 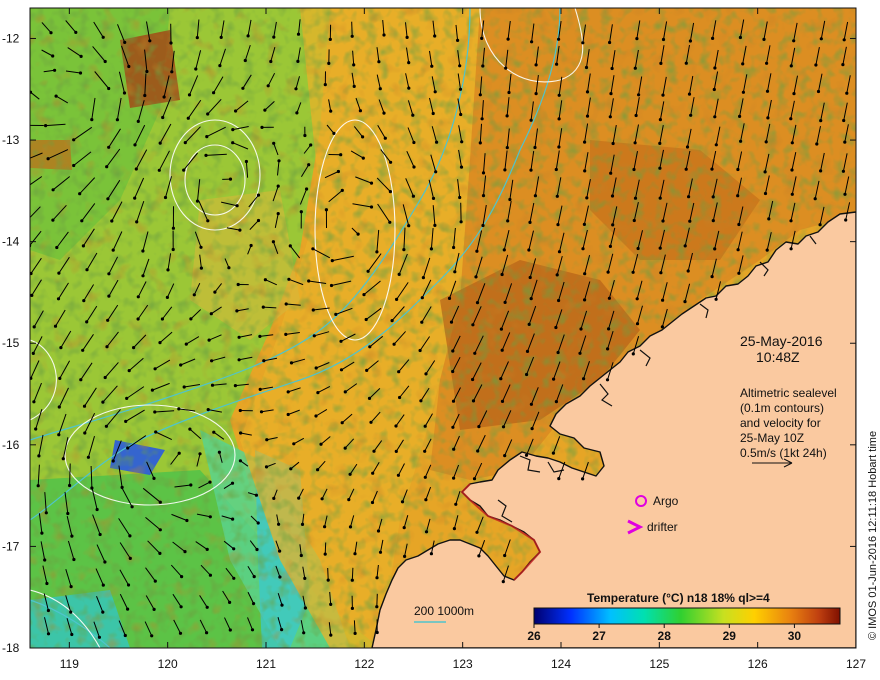 I want to click on argo-label: Argo, so click(x=666, y=501).